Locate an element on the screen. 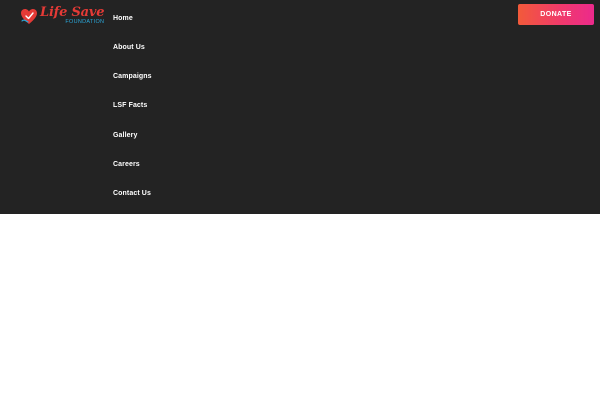 Image resolution: width=600 pixels, height=400 pixels. brand-subtitle: FOUNDATION is located at coordinates (85, 22).